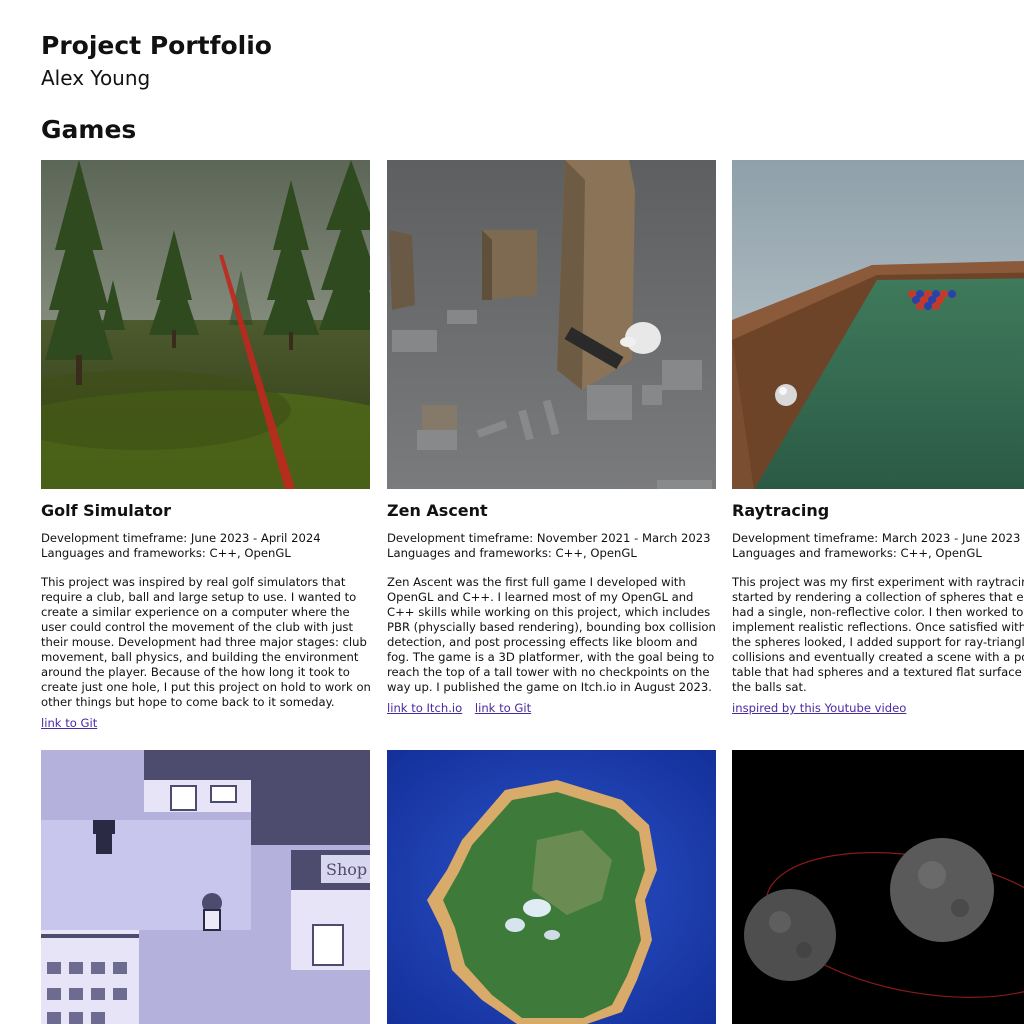  I want to click on asteroids-orbit-screenshot, so click(878, 887).